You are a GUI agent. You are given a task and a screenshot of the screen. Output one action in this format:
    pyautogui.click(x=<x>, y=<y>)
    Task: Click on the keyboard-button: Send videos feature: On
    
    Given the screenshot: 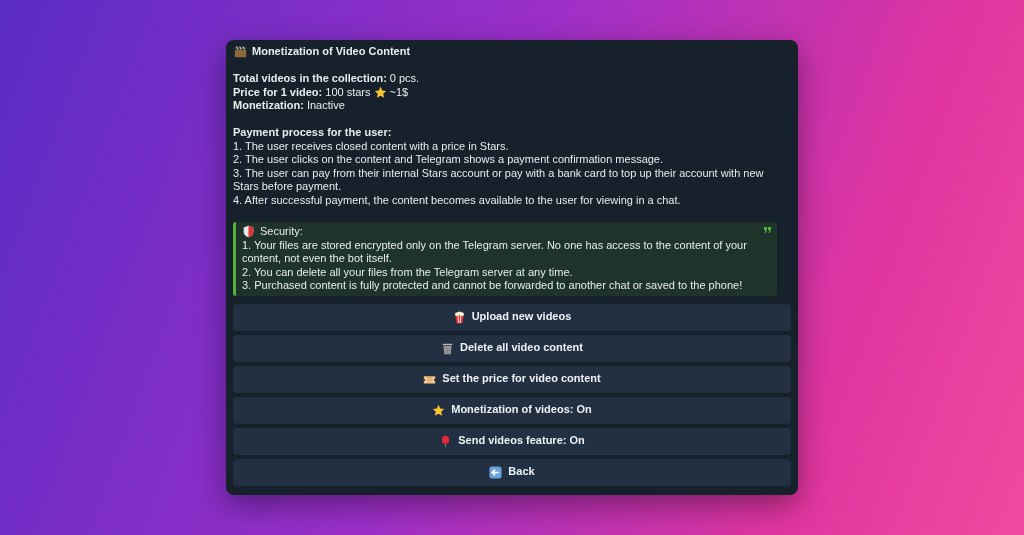 What is the action you would take?
    pyautogui.click(x=512, y=441)
    